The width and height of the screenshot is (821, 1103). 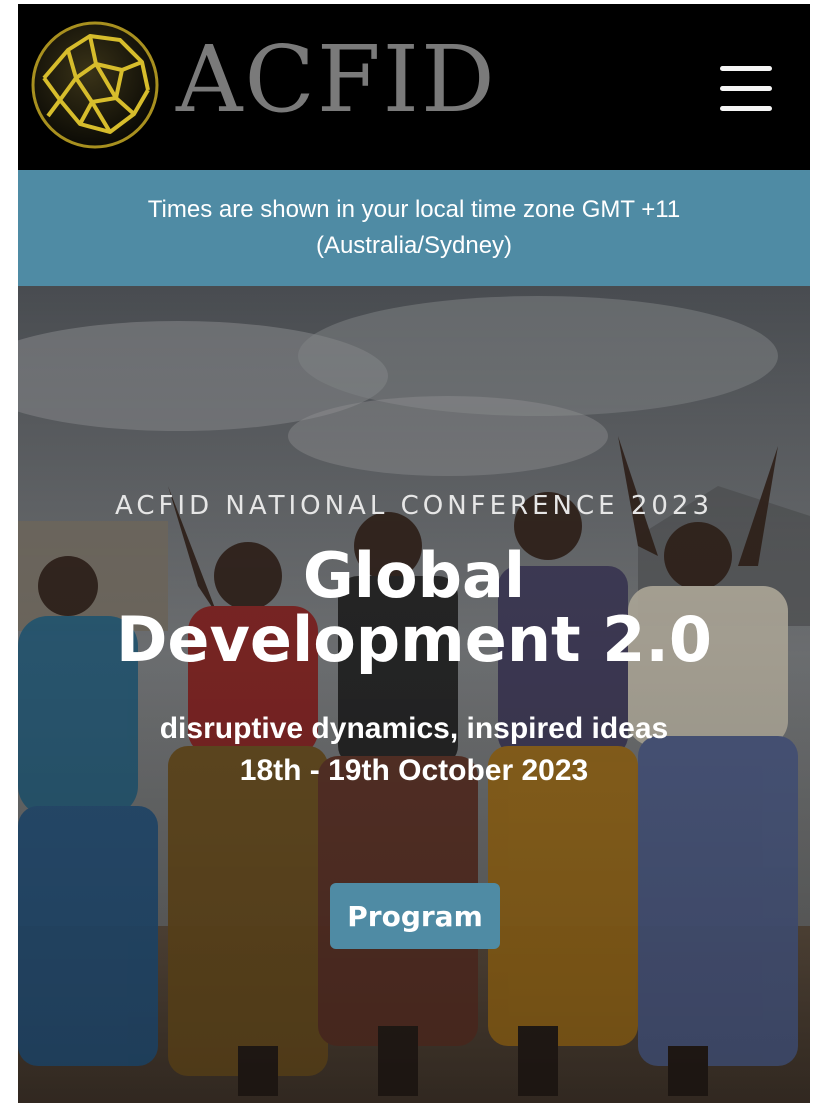 What do you see at coordinates (414, 575) in the screenshot?
I see `hero-title-line: Global` at bounding box center [414, 575].